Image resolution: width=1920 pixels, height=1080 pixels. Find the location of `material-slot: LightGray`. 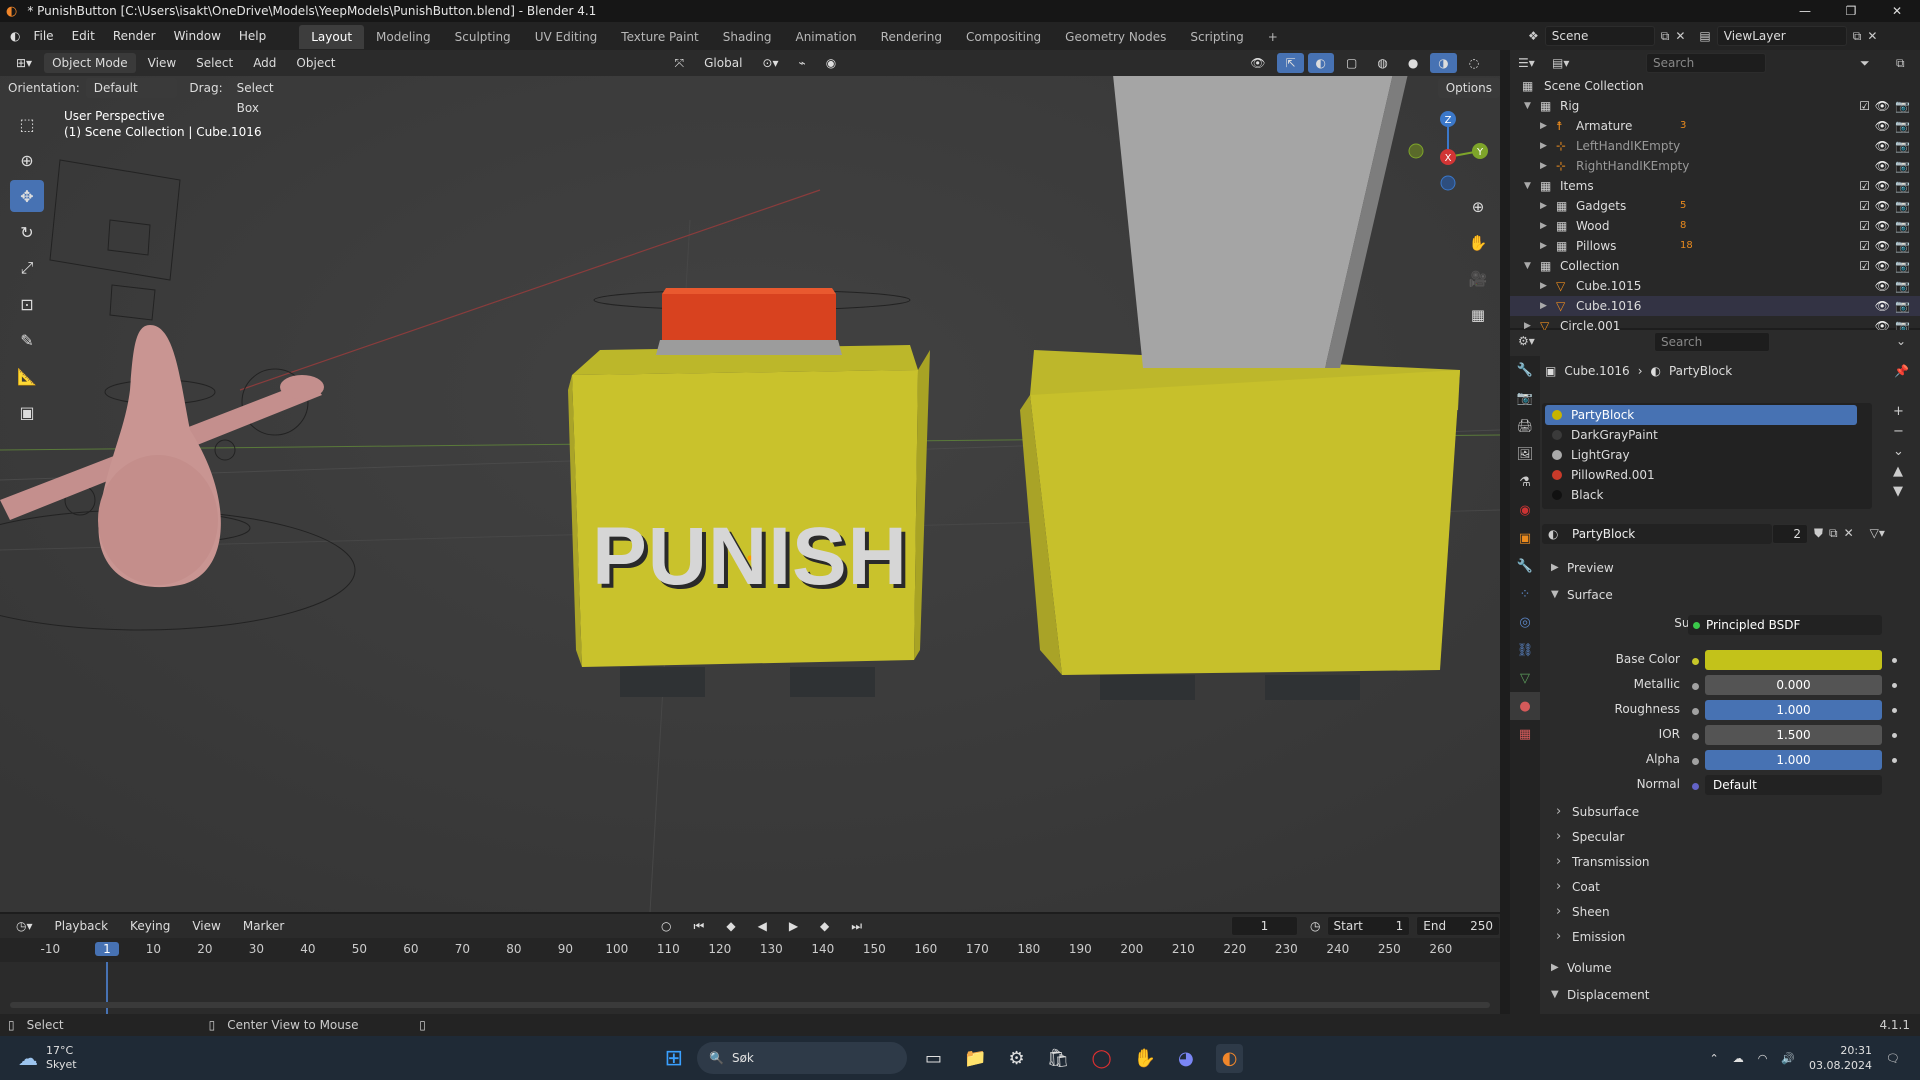

material-slot: LightGray is located at coordinates (1701, 455).